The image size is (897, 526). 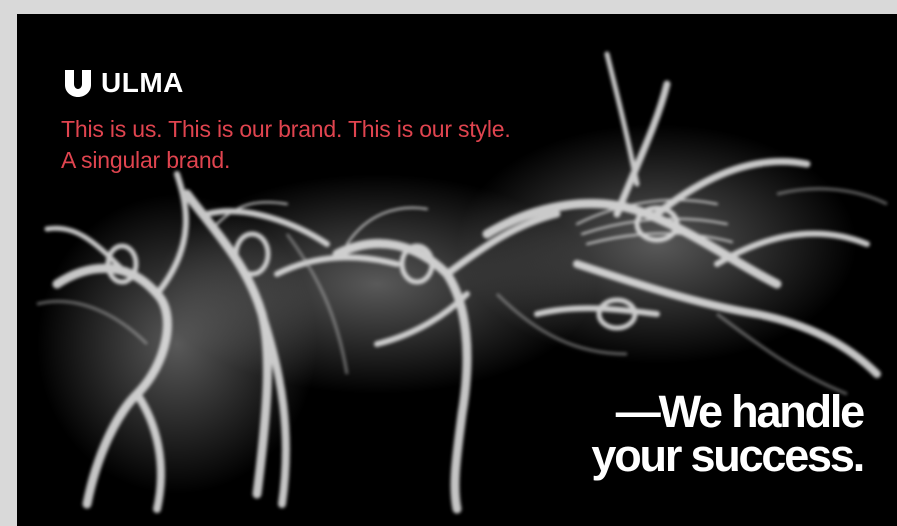 I want to click on brand-claim: —We handle your success., so click(x=728, y=433).